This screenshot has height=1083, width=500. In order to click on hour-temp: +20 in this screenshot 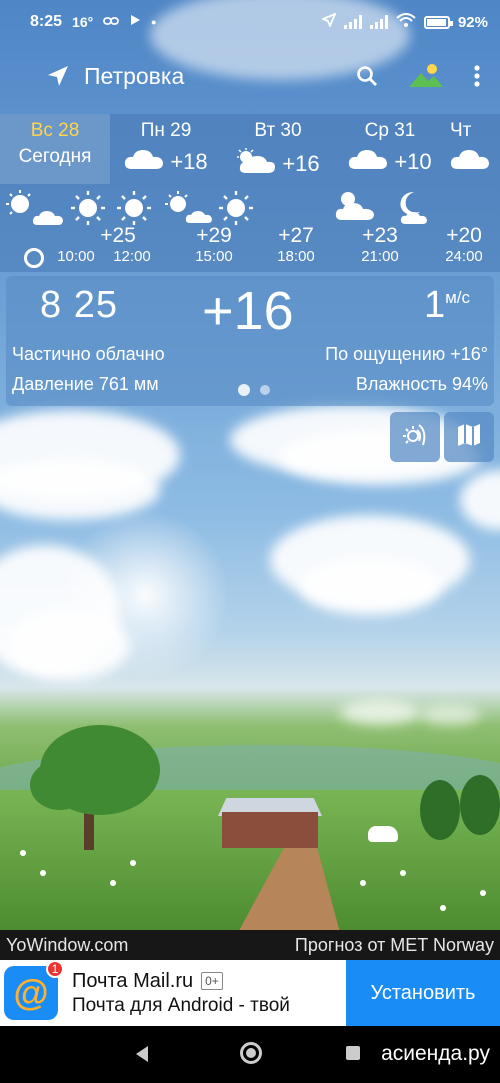, I will do `click(464, 235)`.